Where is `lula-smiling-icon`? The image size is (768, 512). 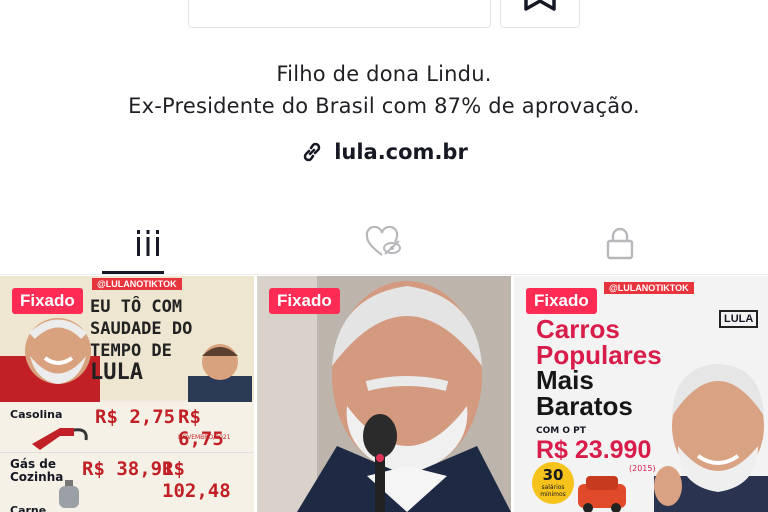 lula-smiling-icon is located at coordinates (711, 438).